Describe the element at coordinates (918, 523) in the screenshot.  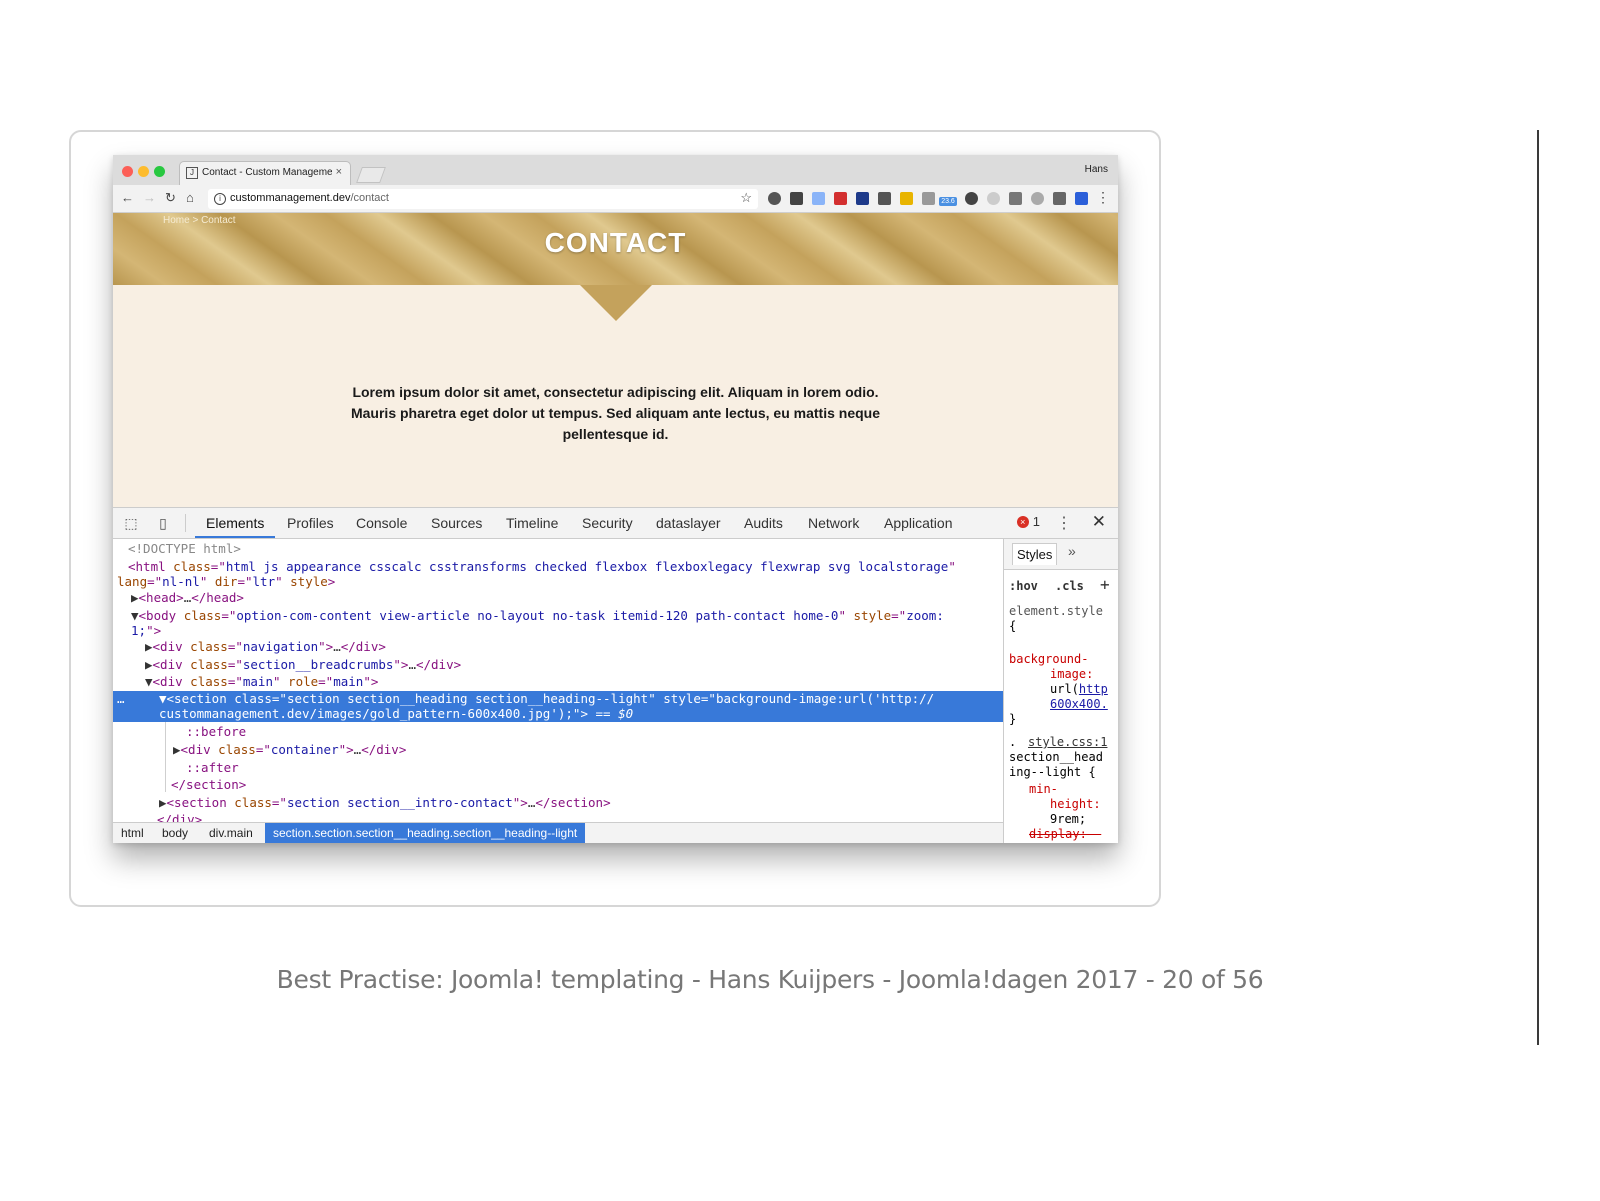
I see `tab-application: Application` at that location.